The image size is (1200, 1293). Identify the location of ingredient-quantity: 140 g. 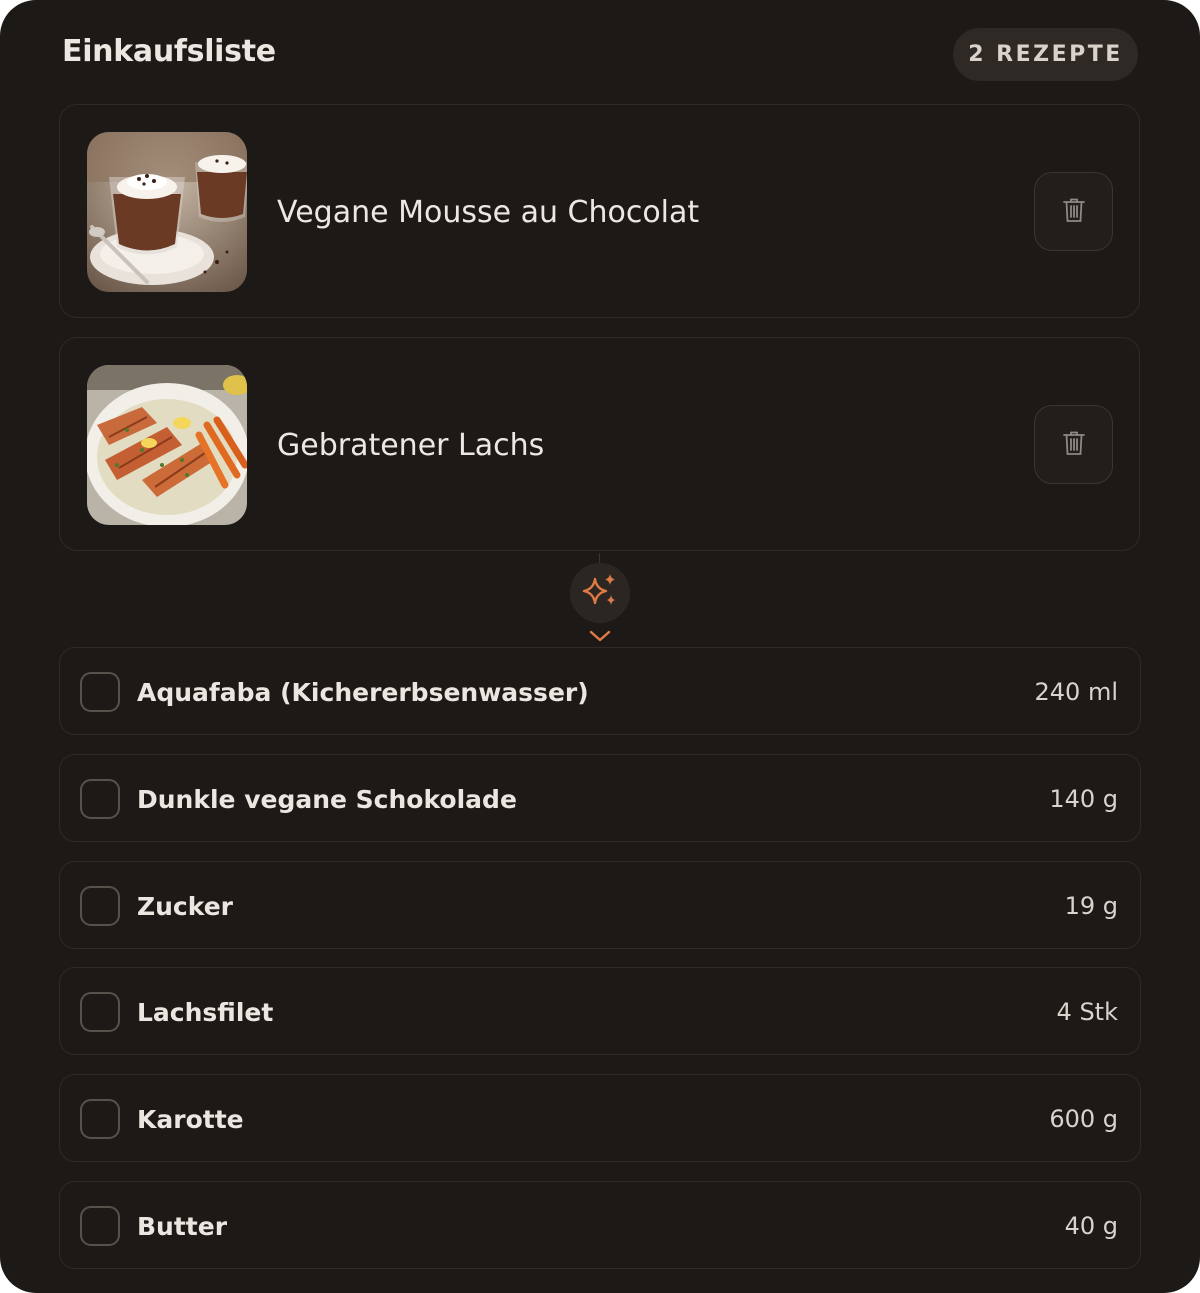
(1083, 799).